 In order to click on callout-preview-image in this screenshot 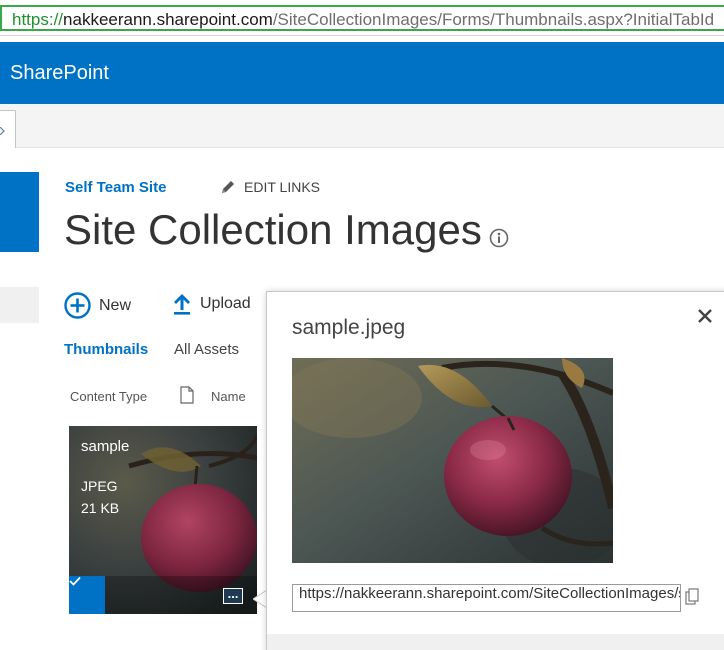, I will do `click(452, 460)`.